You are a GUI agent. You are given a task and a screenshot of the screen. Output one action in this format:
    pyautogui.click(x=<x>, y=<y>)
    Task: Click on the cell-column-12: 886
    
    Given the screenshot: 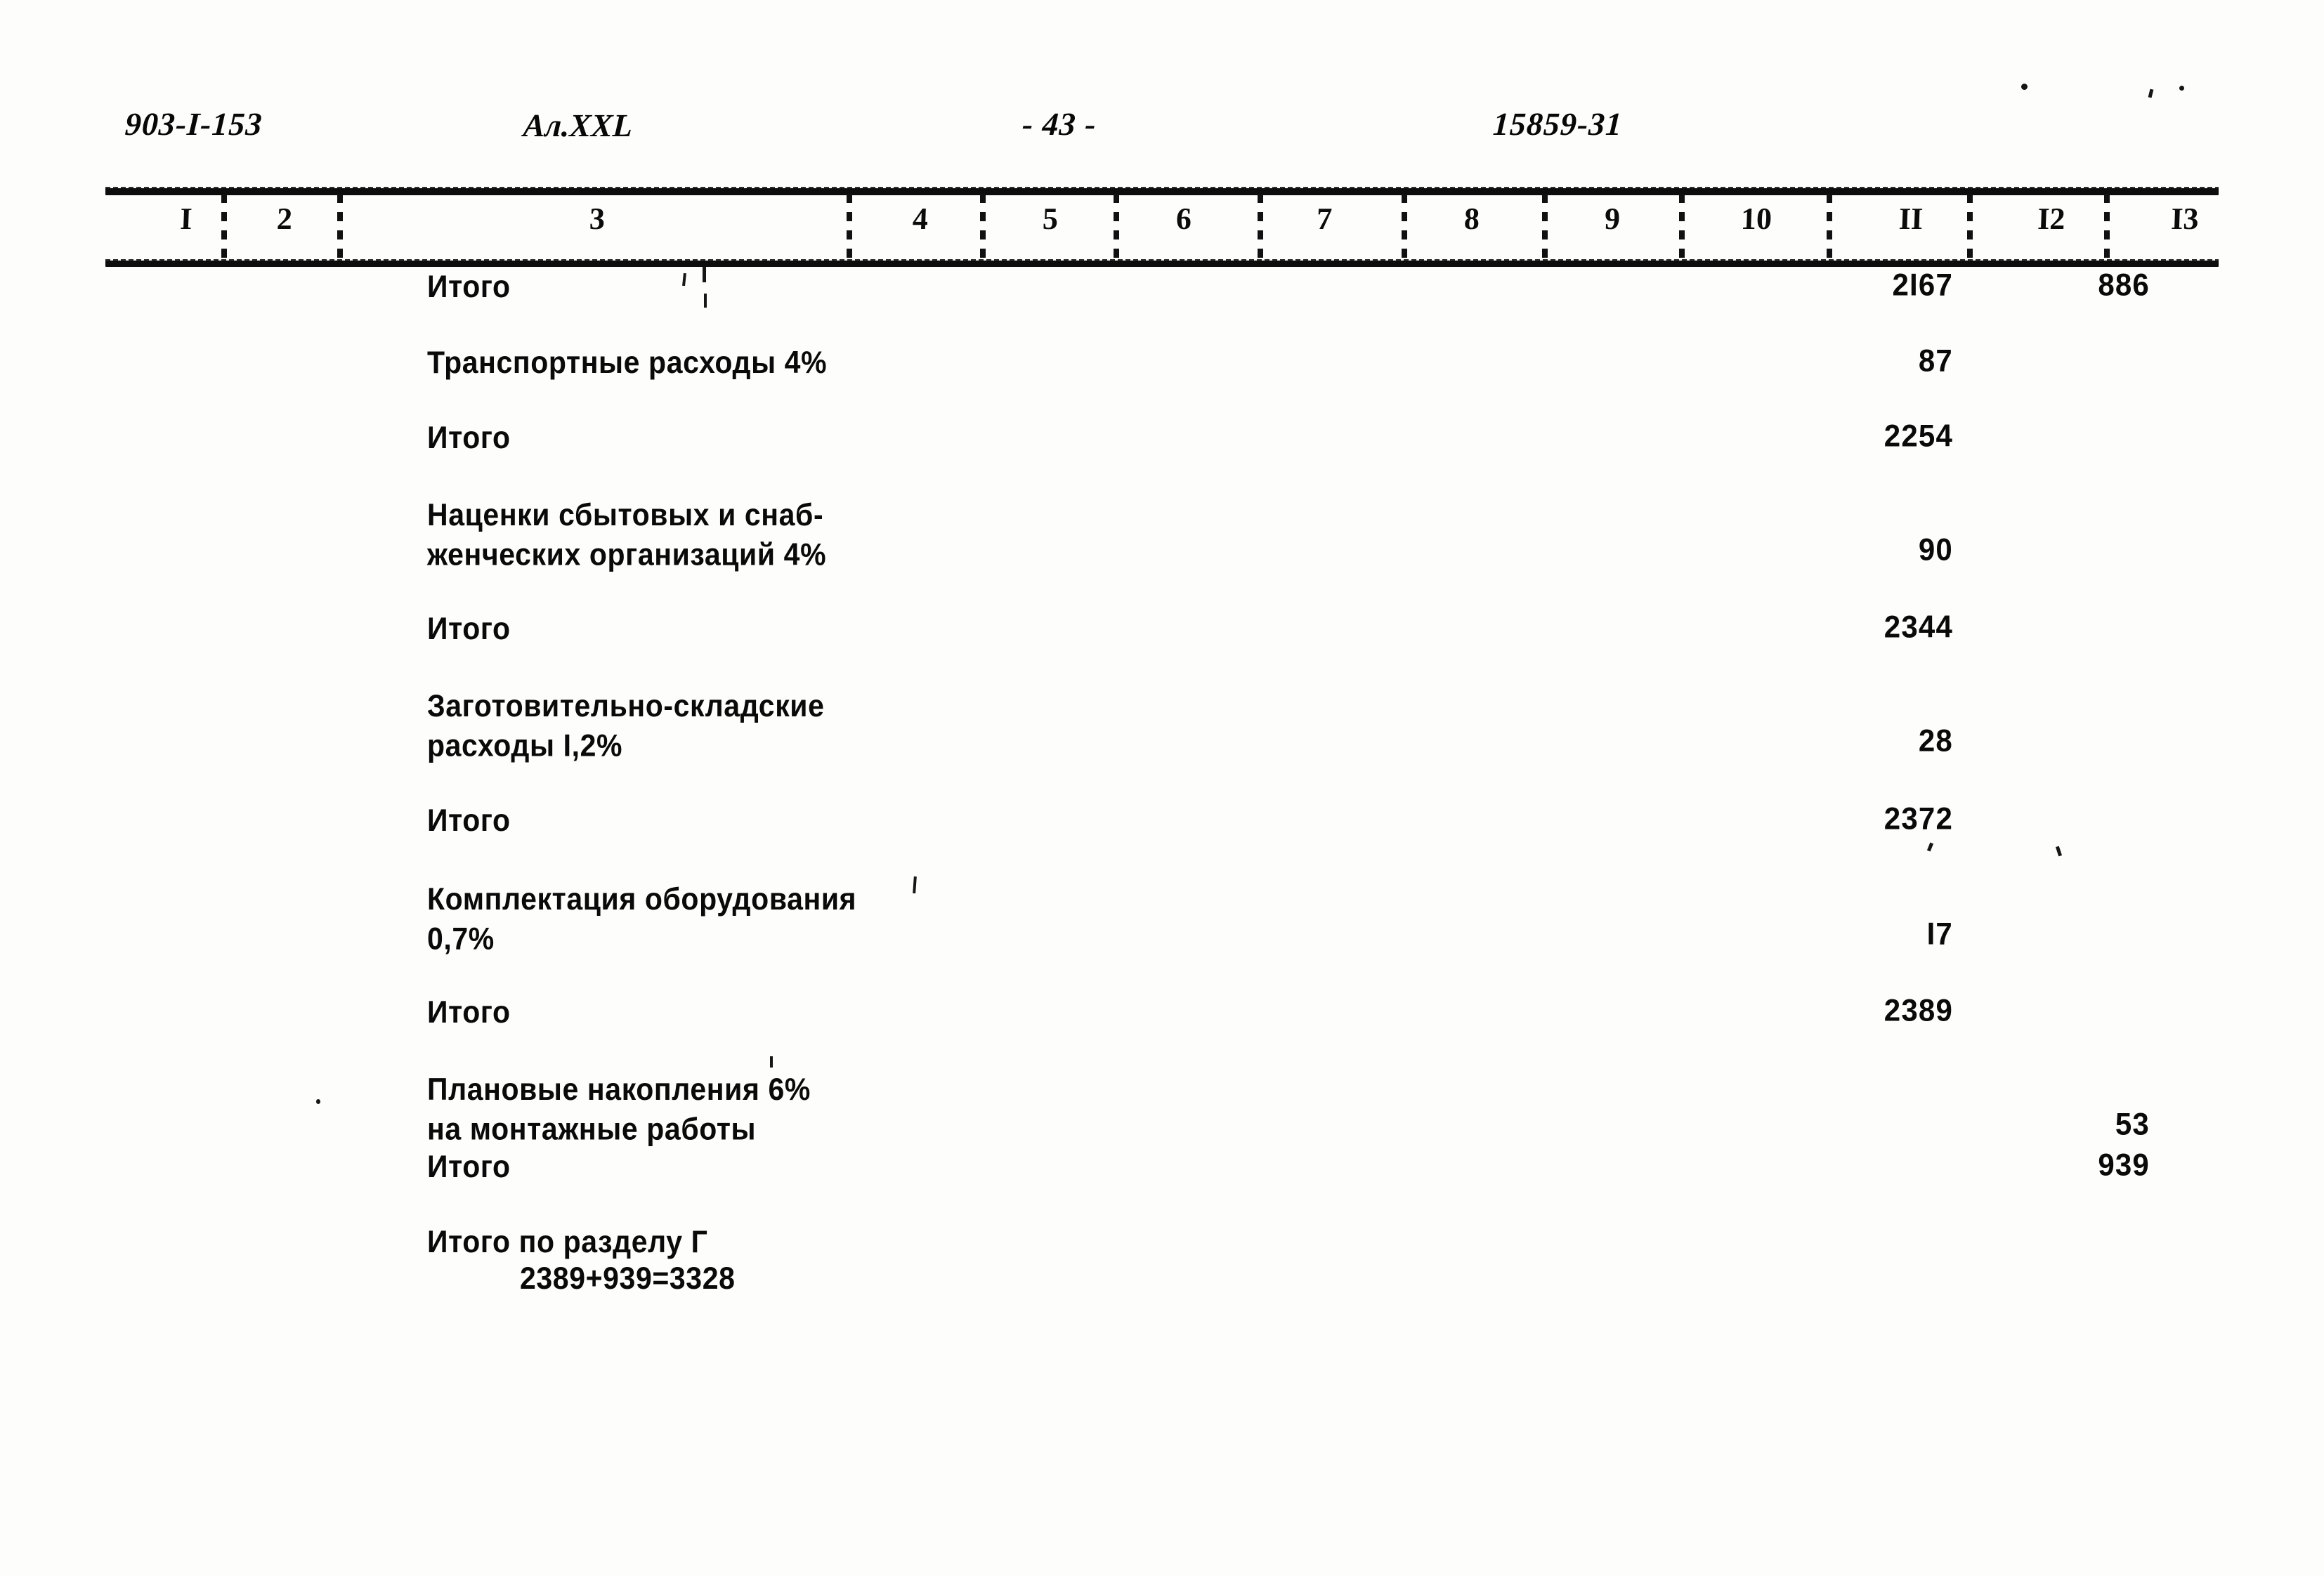 What is the action you would take?
    pyautogui.click(x=2124, y=284)
    